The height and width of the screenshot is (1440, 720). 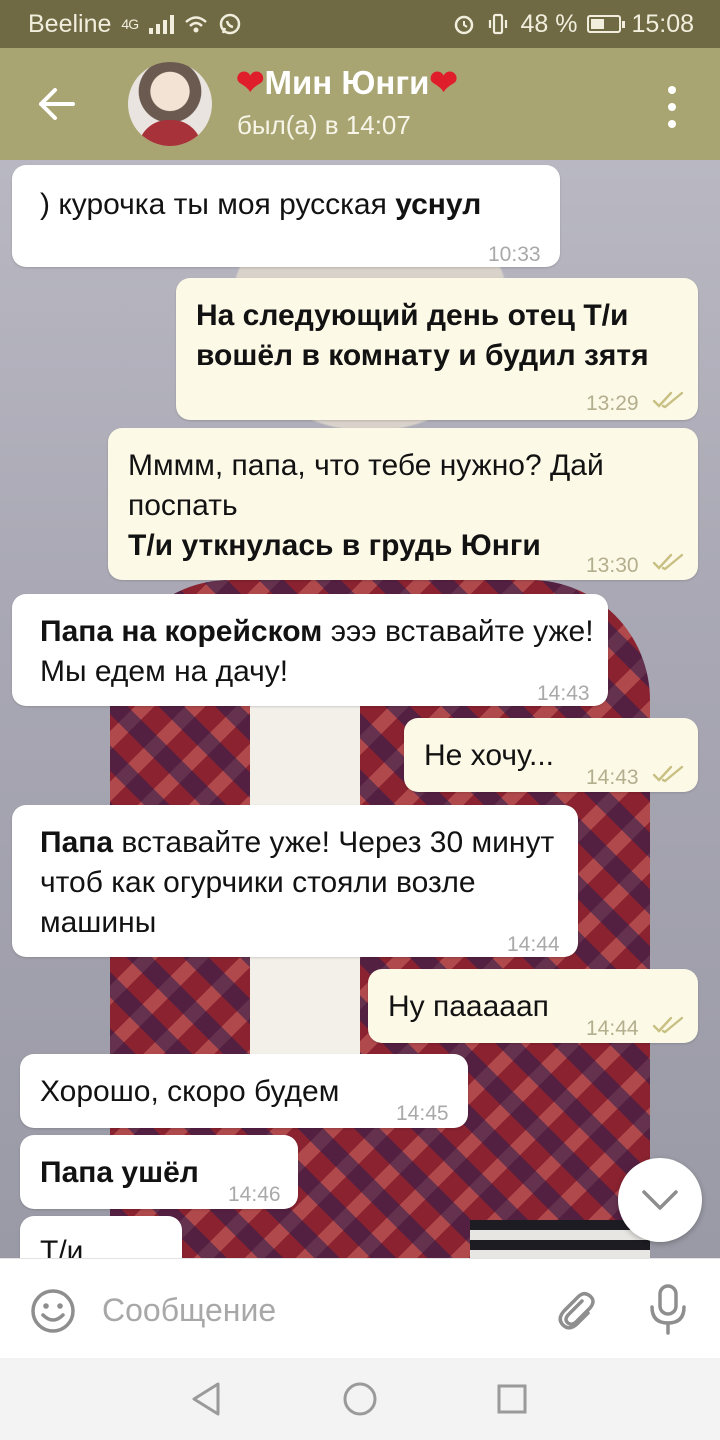 I want to click on outgoing-message: Ну пааааап 14:44, so click(x=533, y=1006).